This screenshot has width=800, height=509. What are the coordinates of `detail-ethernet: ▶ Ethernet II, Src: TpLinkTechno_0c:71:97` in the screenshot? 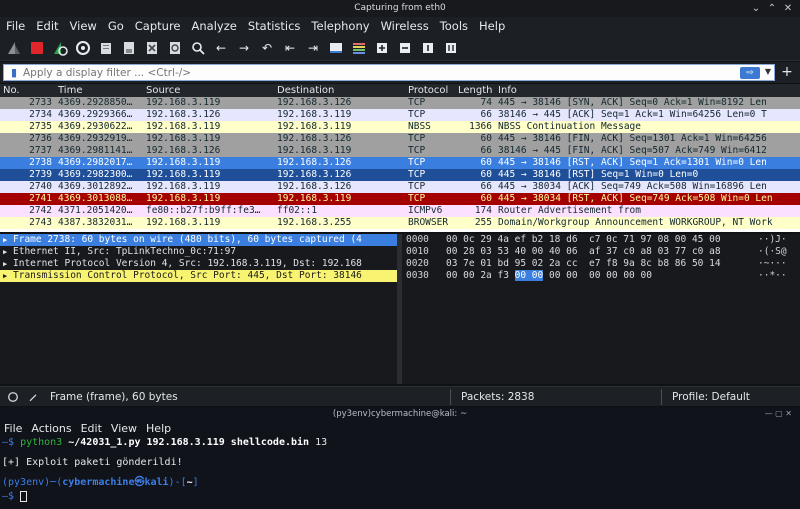 It's located at (198, 252).